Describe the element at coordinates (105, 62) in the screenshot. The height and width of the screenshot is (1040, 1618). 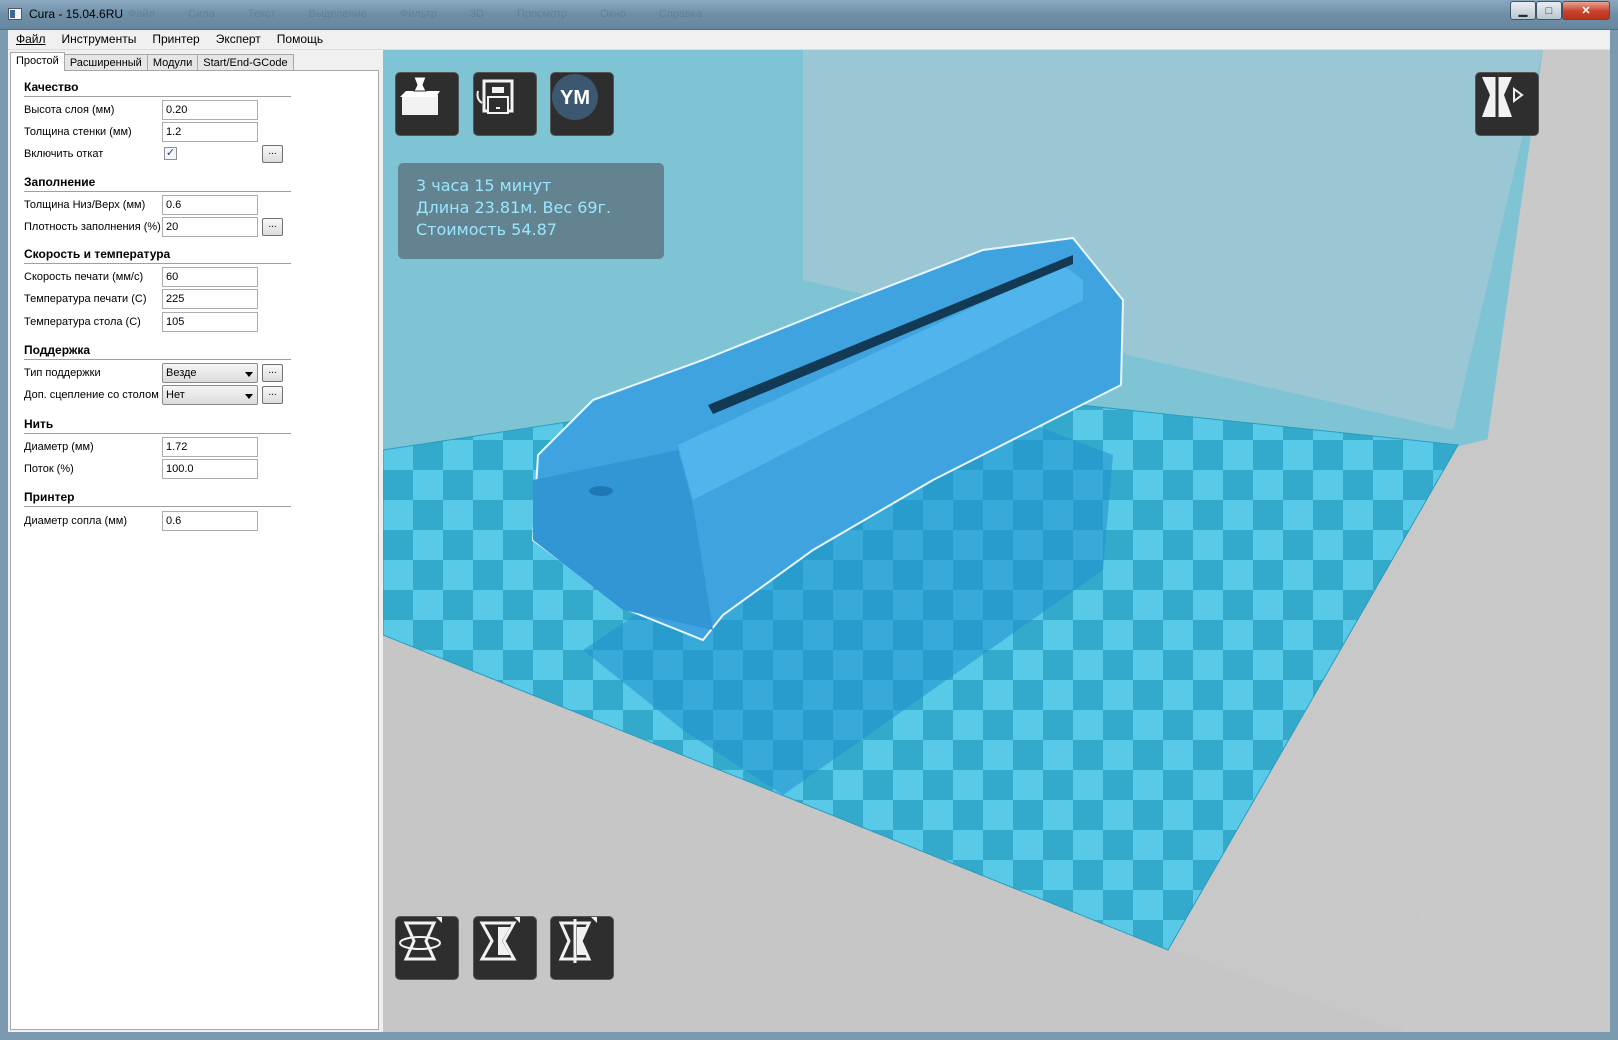
I see `tab-advanced: Расширенный` at that location.